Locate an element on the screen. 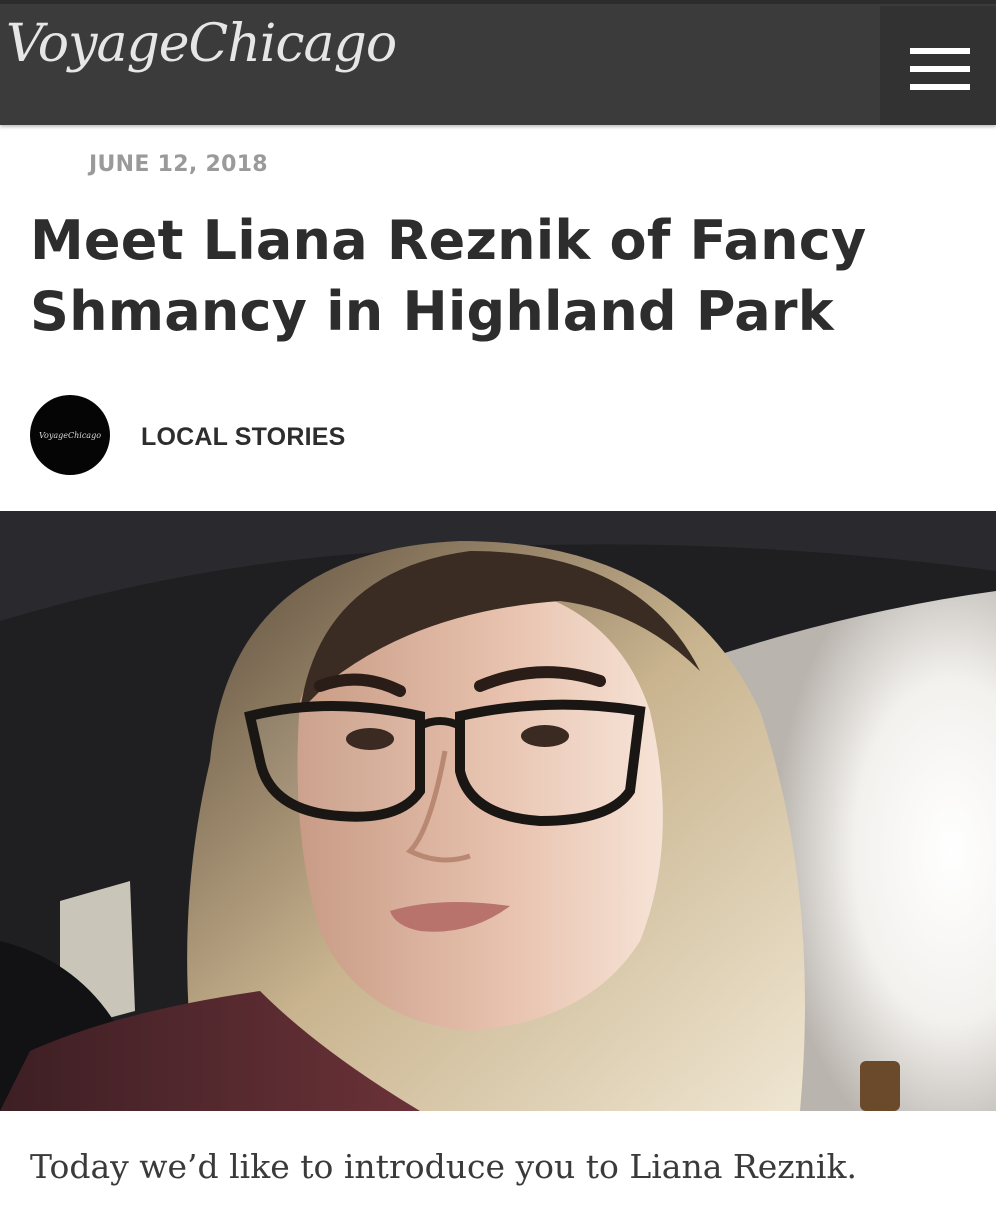  site-header: VoyageChicago is located at coordinates (498, 62).